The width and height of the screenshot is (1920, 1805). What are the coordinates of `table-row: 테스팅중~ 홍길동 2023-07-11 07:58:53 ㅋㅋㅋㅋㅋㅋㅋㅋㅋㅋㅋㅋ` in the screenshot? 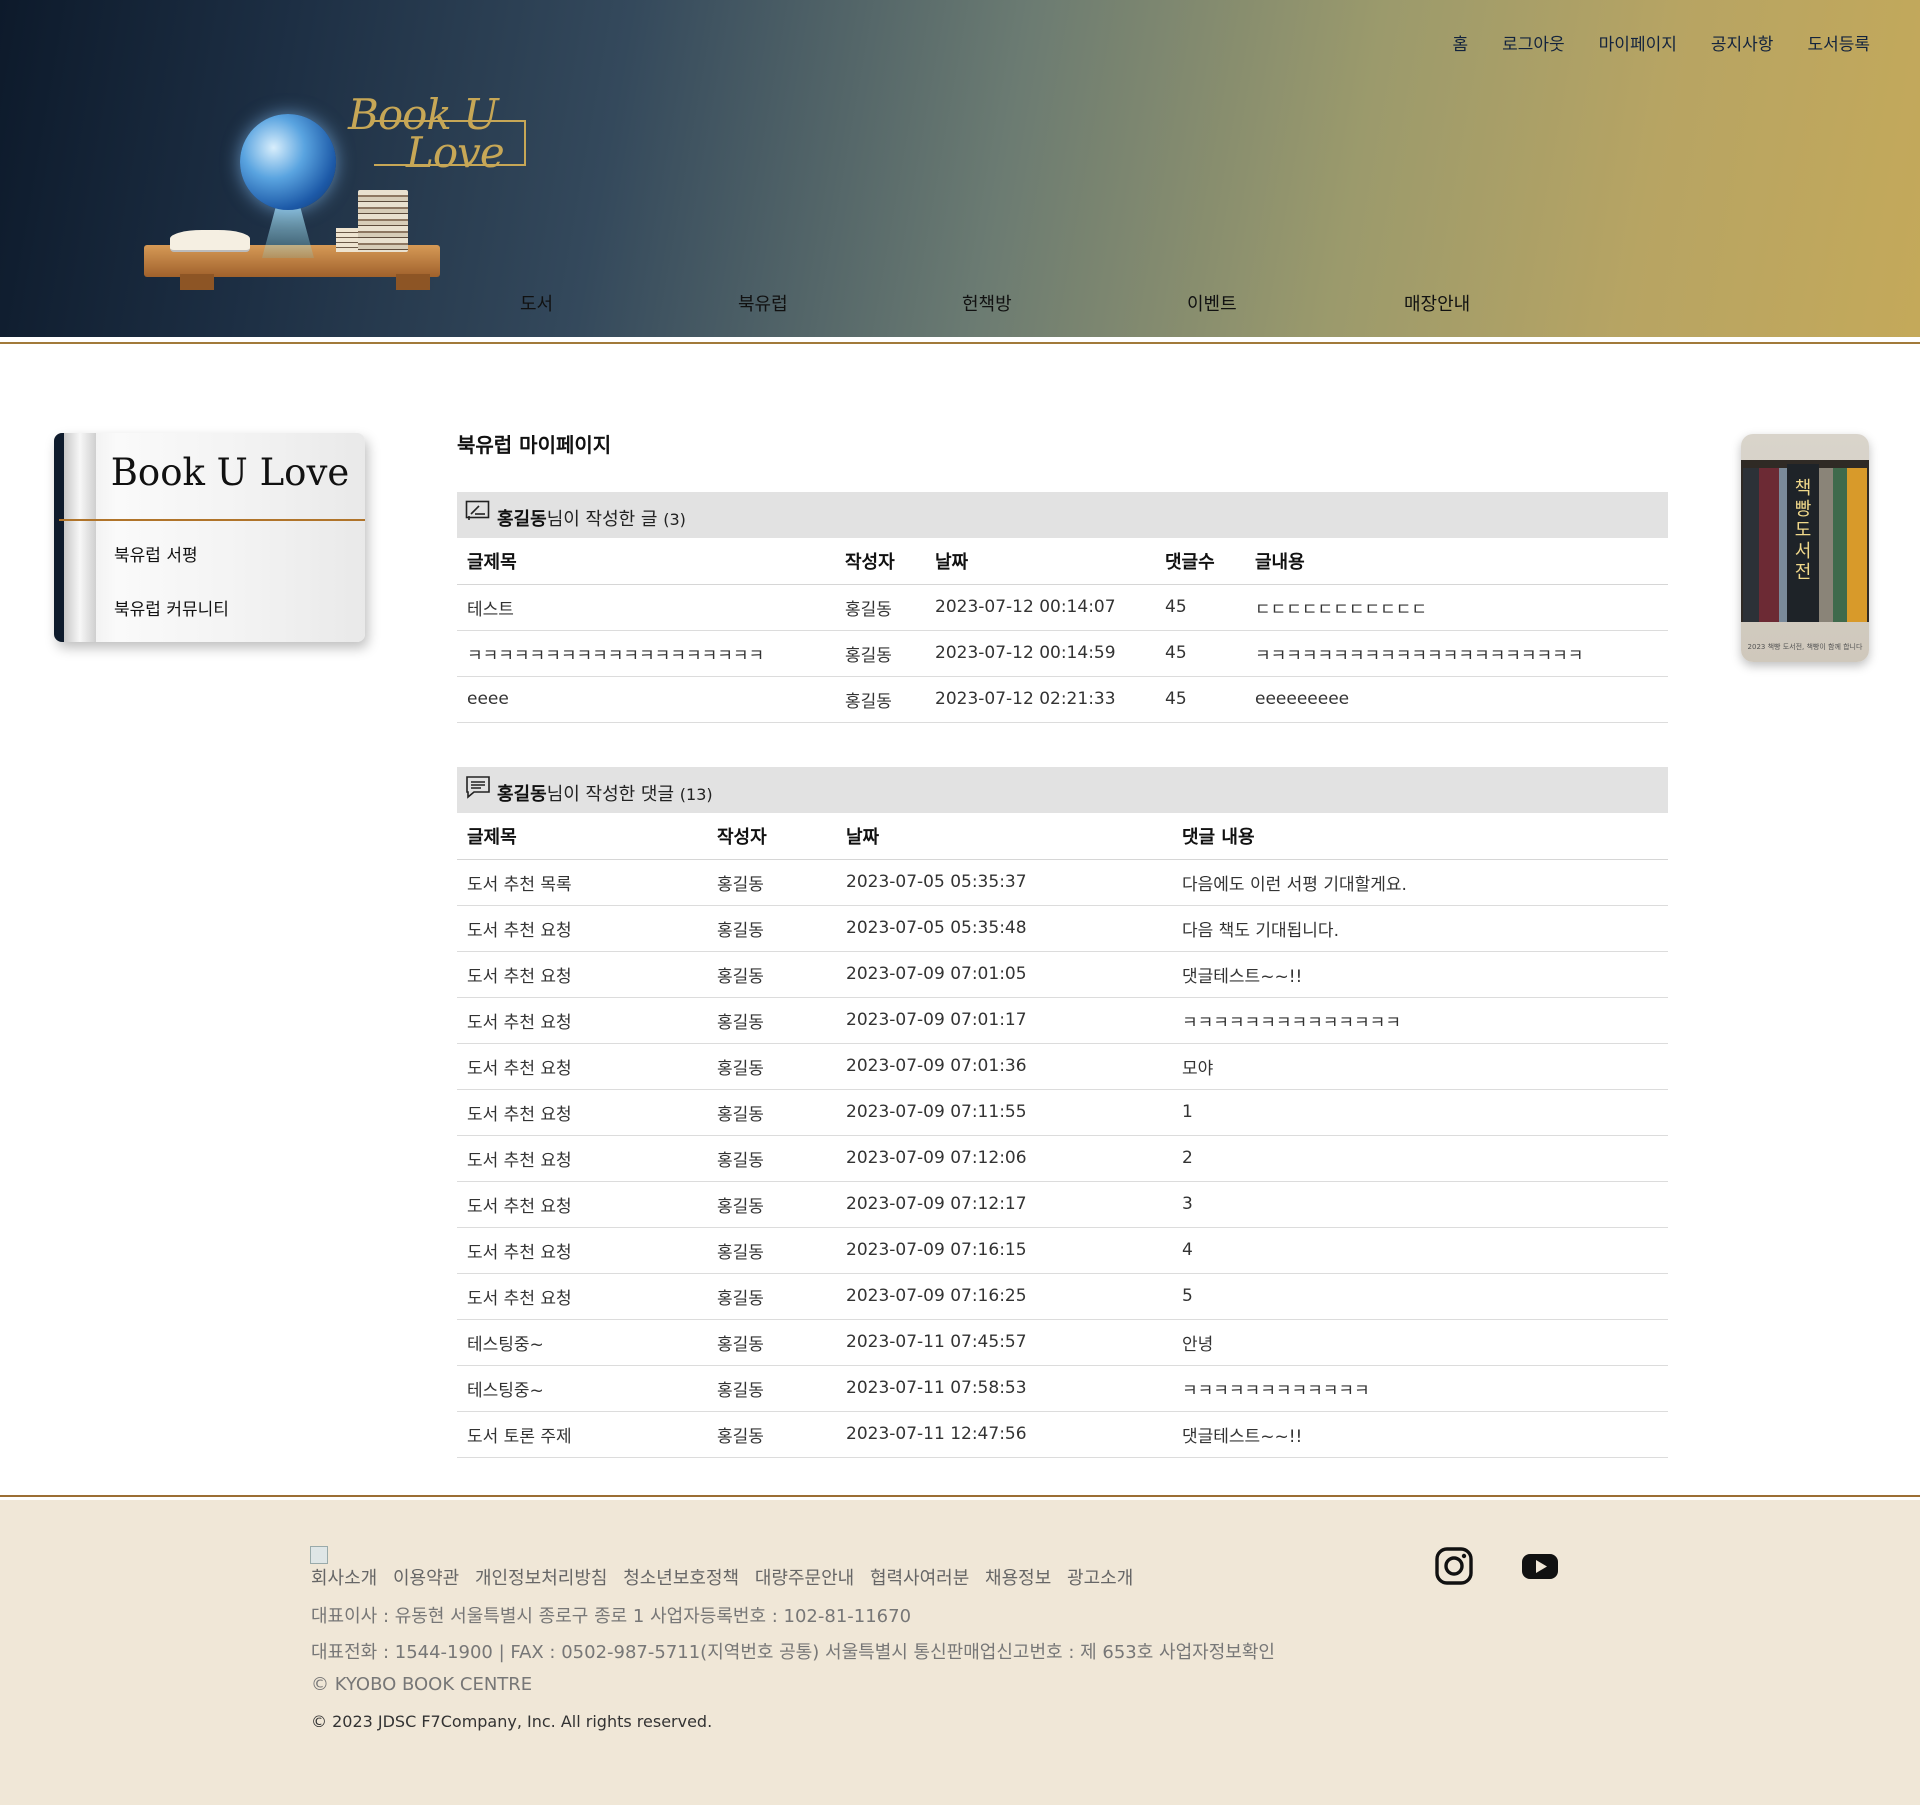 It's located at (1062, 1388).